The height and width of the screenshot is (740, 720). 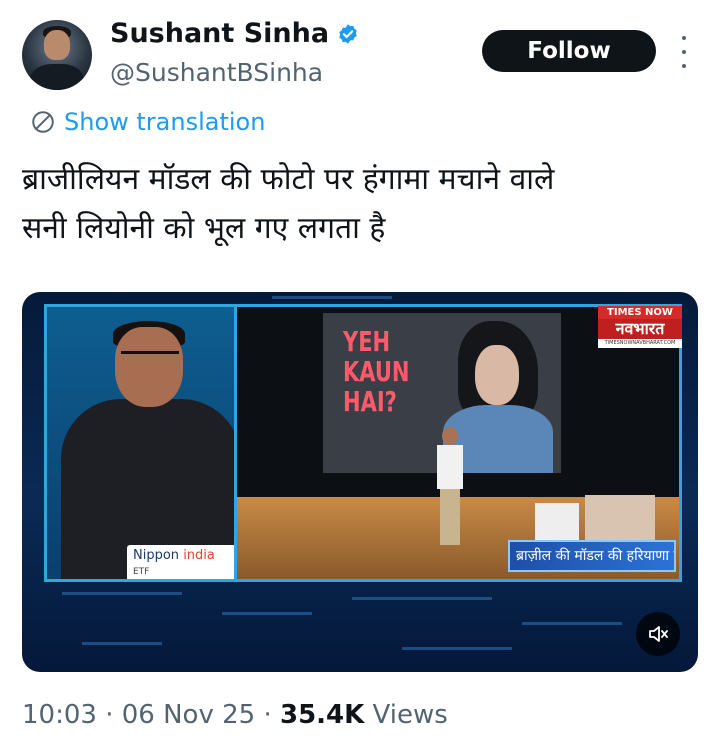 I want to click on channel-logo-top: TIMES NOW, so click(x=640, y=312).